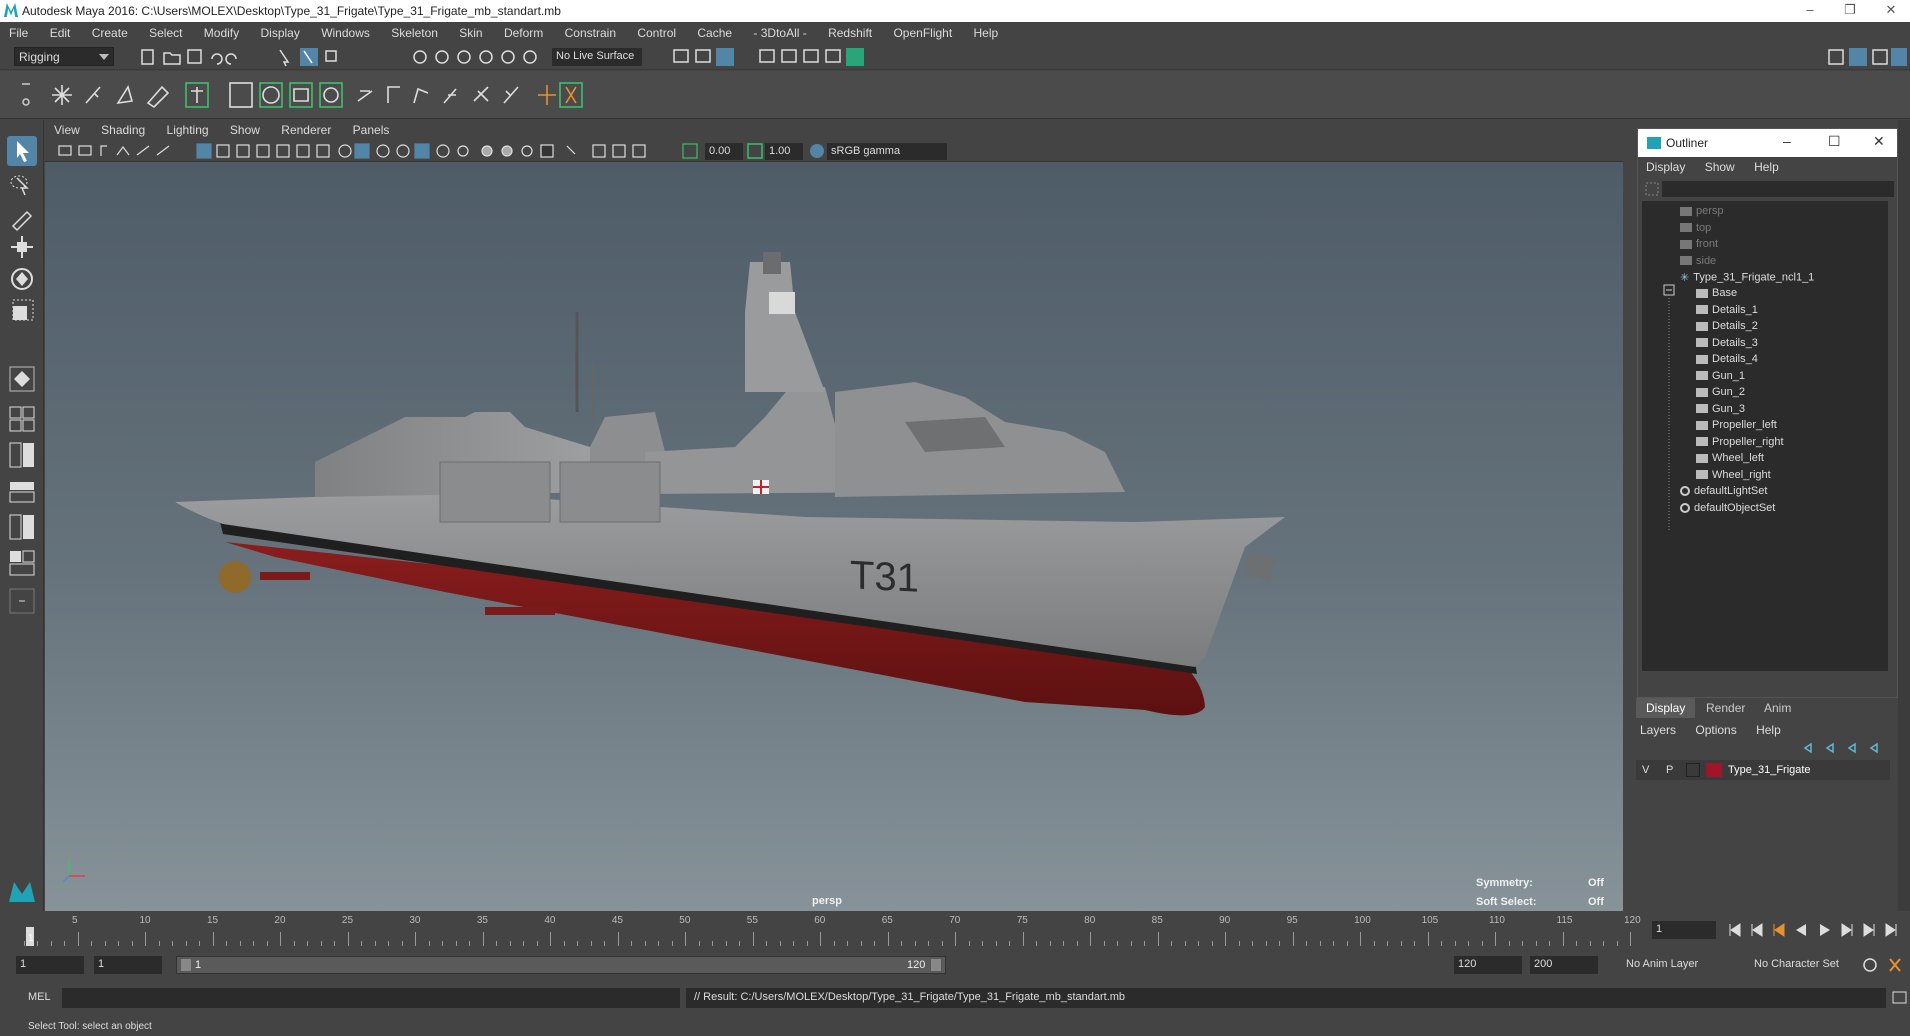  Describe the element at coordinates (64, 56) in the screenshot. I see `menu-set-dropdown: Rigging` at that location.